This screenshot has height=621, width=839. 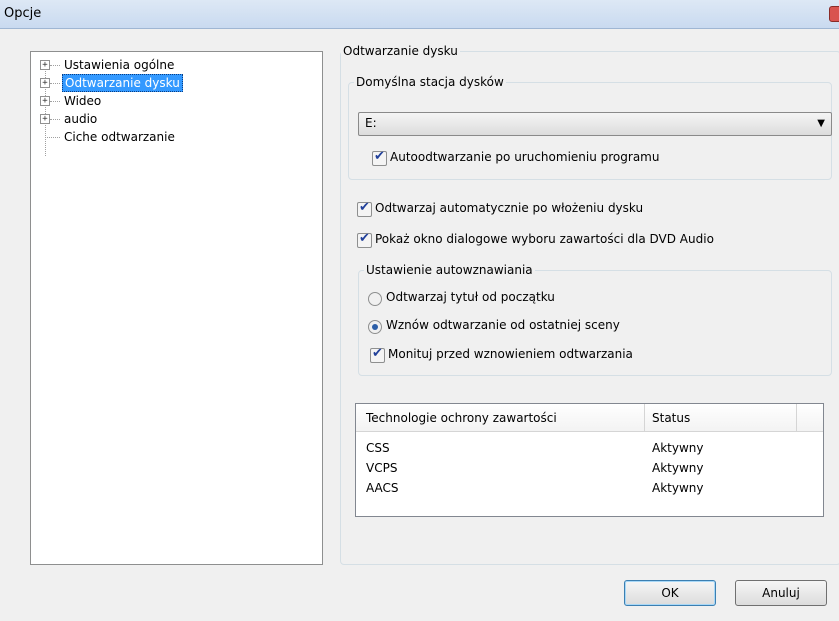 I want to click on window-title: Opcje, so click(x=23, y=13).